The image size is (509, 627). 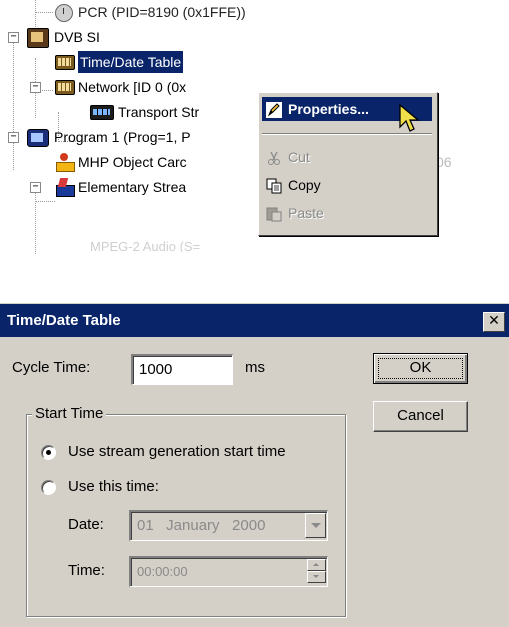 I want to click on tree-item-label: DVB SI, so click(x=77, y=37).